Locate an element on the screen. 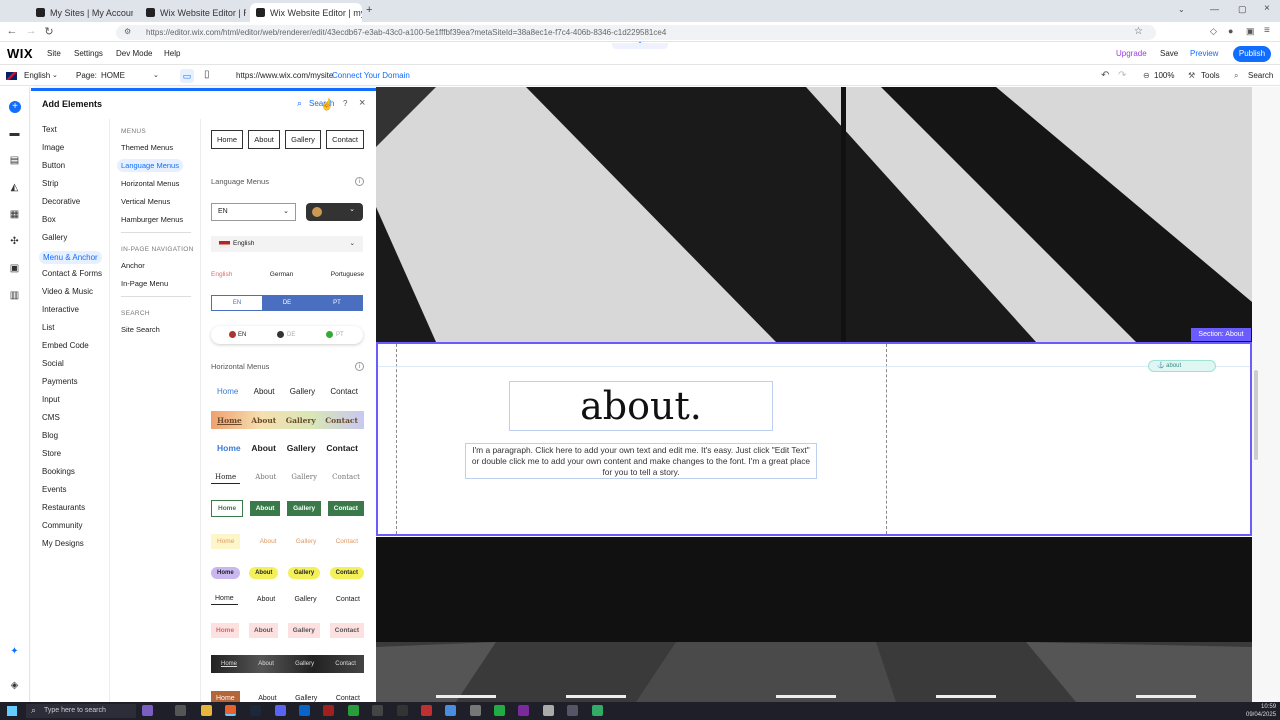 This screenshot has width=1280, height=720. category-list: List is located at coordinates (48, 327).